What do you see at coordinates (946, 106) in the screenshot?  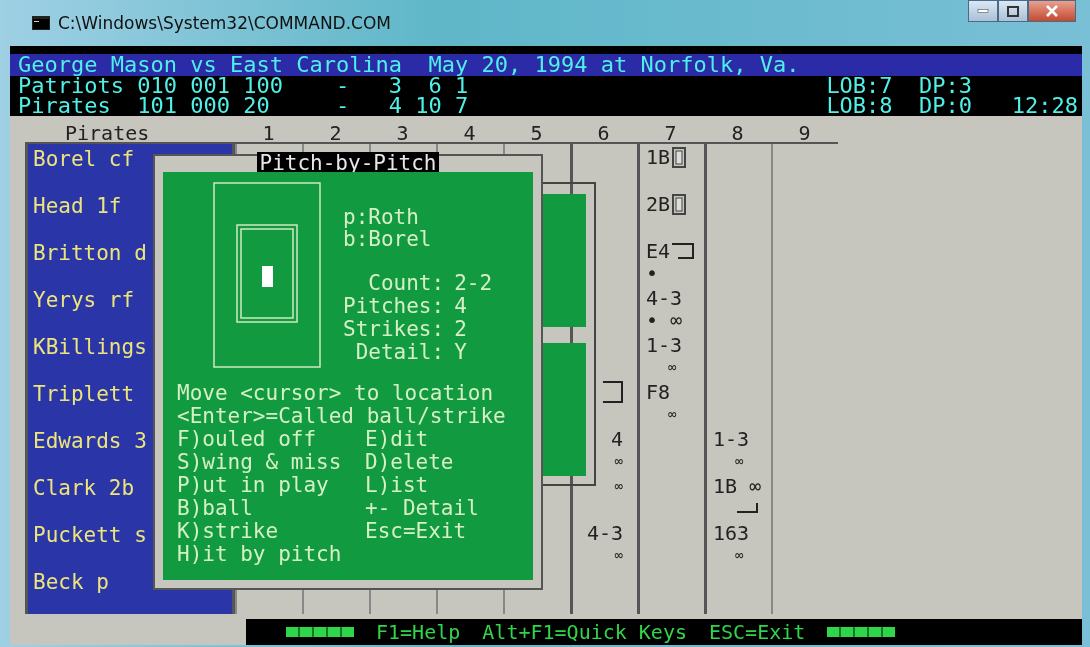 I see `double-plays: DP:0` at bounding box center [946, 106].